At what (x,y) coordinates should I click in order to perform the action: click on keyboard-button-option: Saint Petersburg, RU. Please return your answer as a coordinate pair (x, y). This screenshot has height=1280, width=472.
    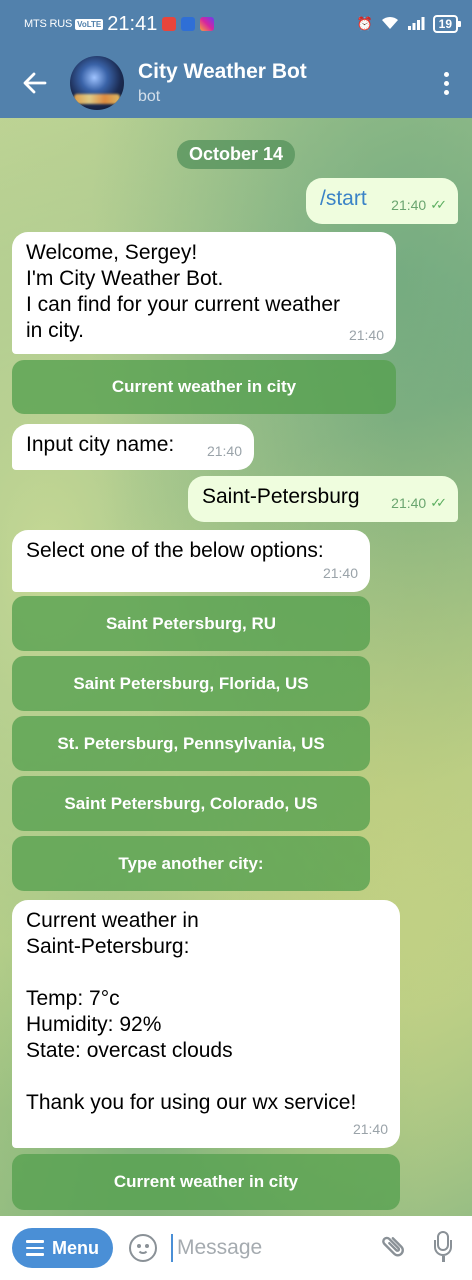
    Looking at the image, I should click on (191, 623).